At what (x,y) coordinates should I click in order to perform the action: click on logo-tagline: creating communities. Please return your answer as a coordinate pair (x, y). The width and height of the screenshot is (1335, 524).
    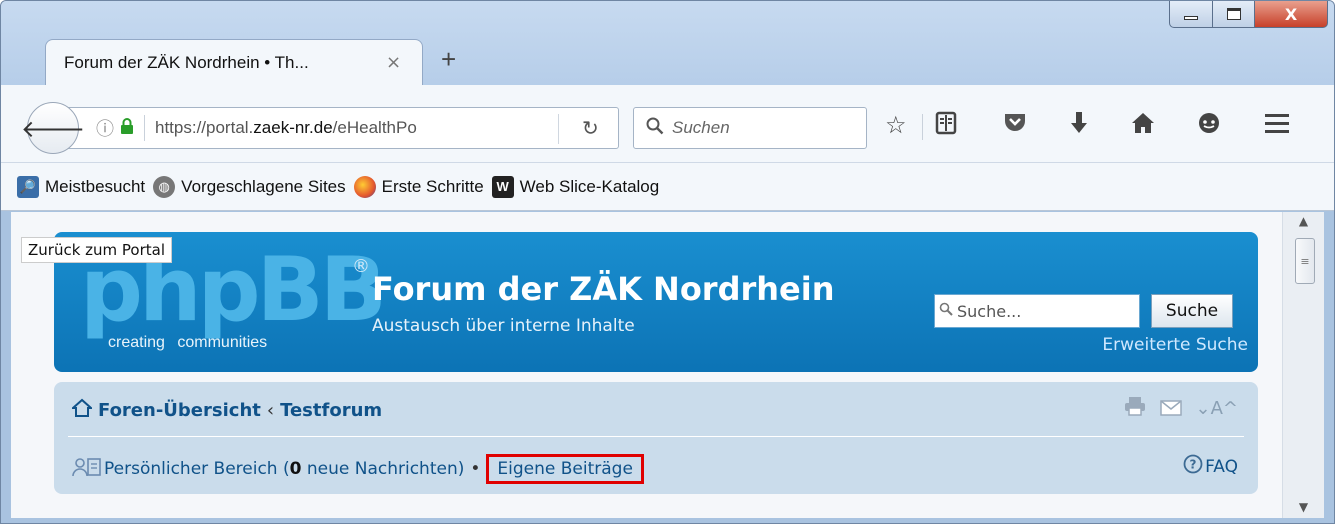
    Looking at the image, I should click on (187, 343).